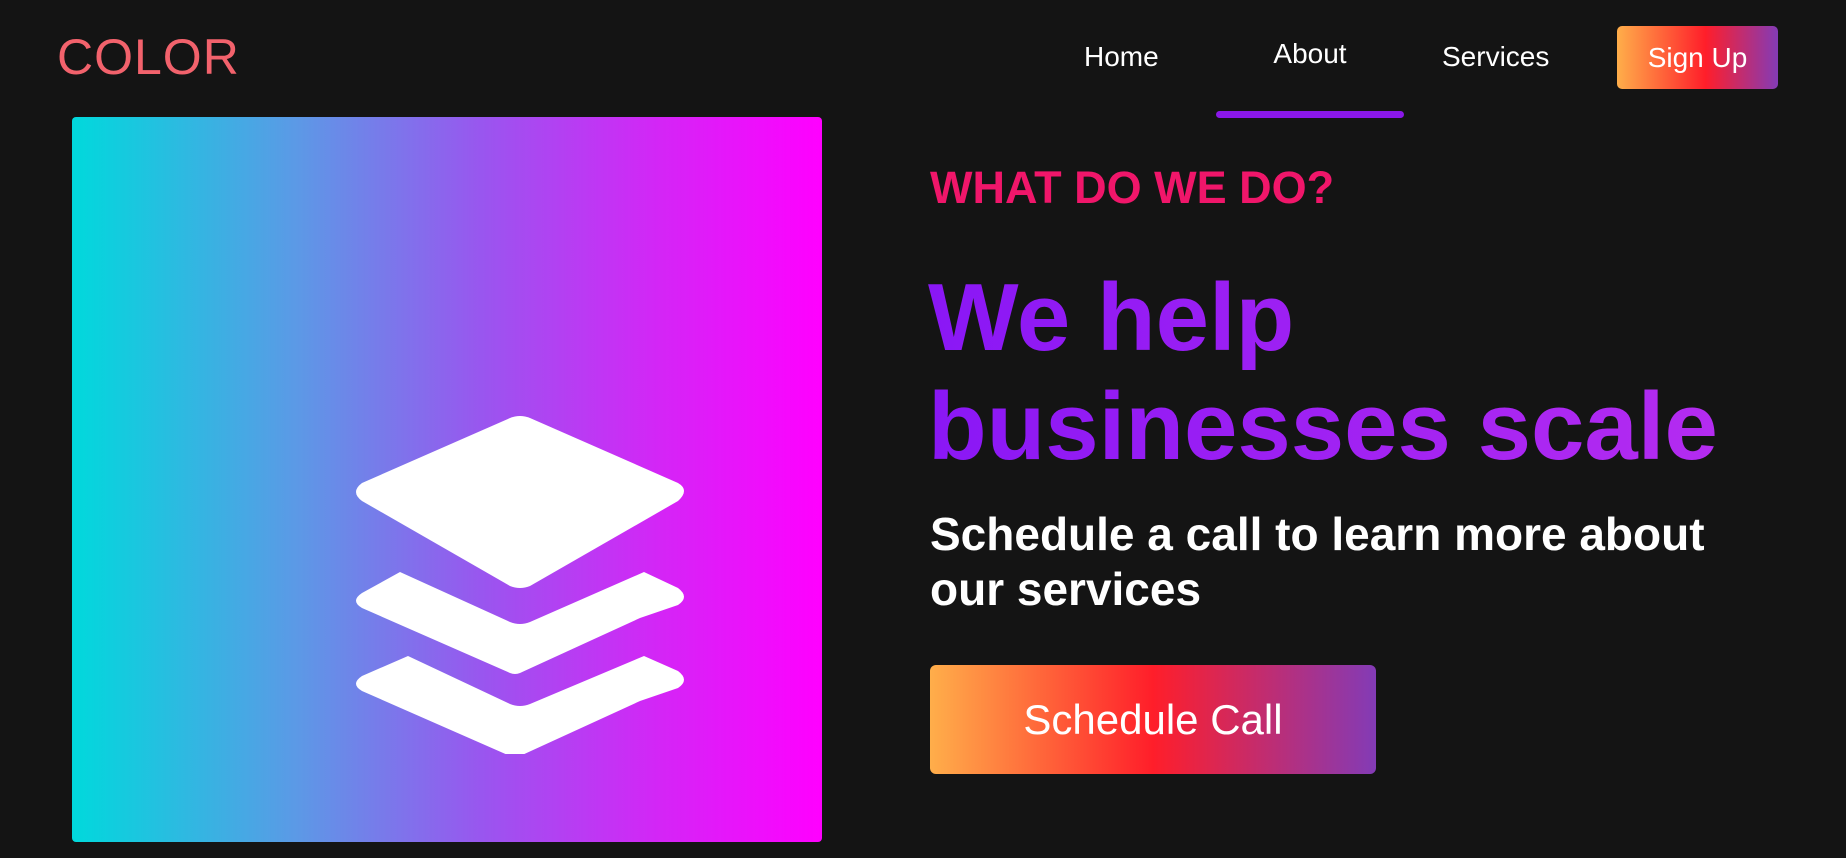  Describe the element at coordinates (520, 502) in the screenshot. I see `layer-top` at that location.